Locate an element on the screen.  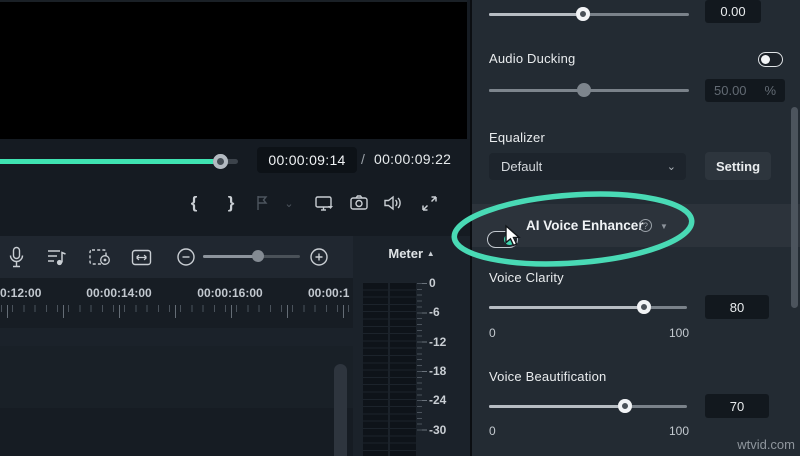
seek-bar-fill is located at coordinates (110, 161).